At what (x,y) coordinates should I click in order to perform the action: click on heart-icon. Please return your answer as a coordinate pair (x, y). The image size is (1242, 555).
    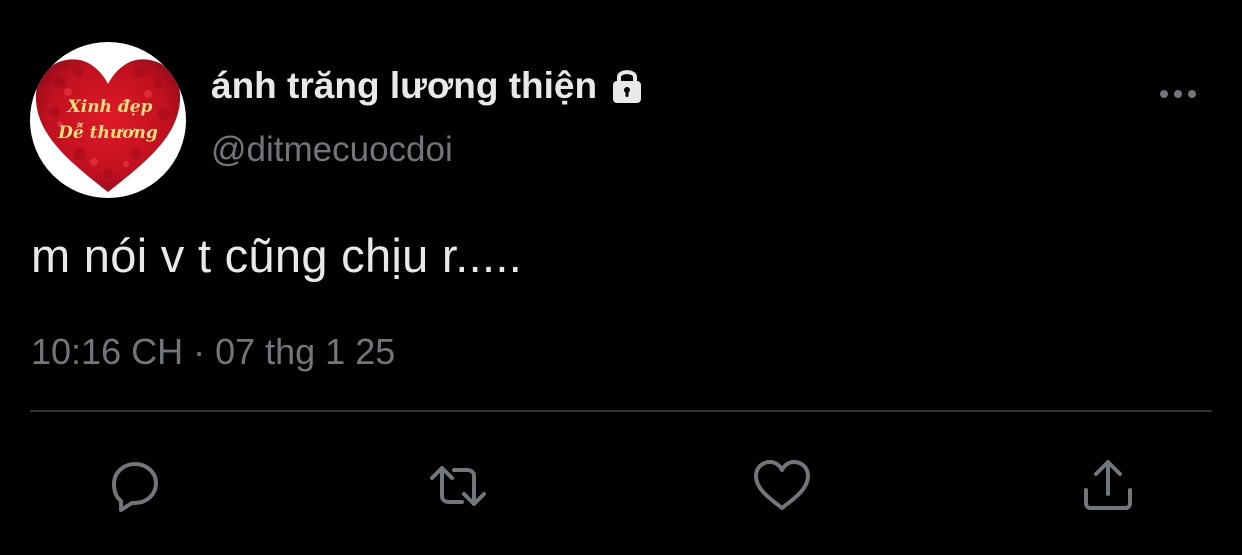
    Looking at the image, I should click on (782, 485).